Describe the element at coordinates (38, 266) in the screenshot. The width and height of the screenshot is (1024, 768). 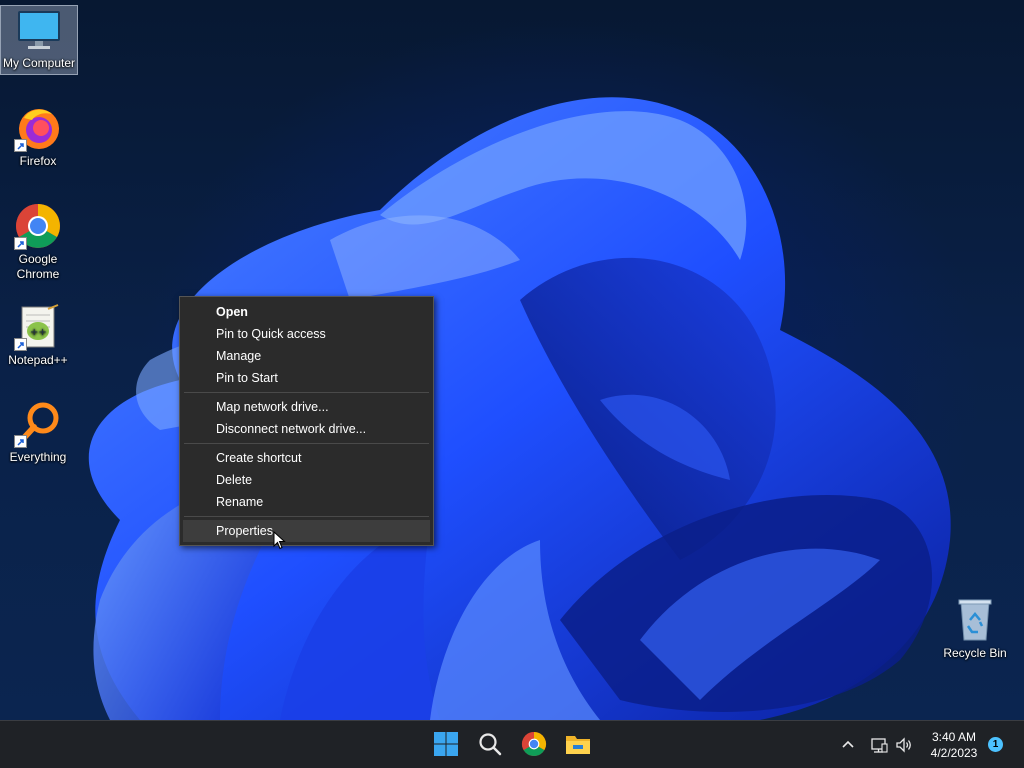
I see `desktop-icon-label: Google Chrome` at that location.